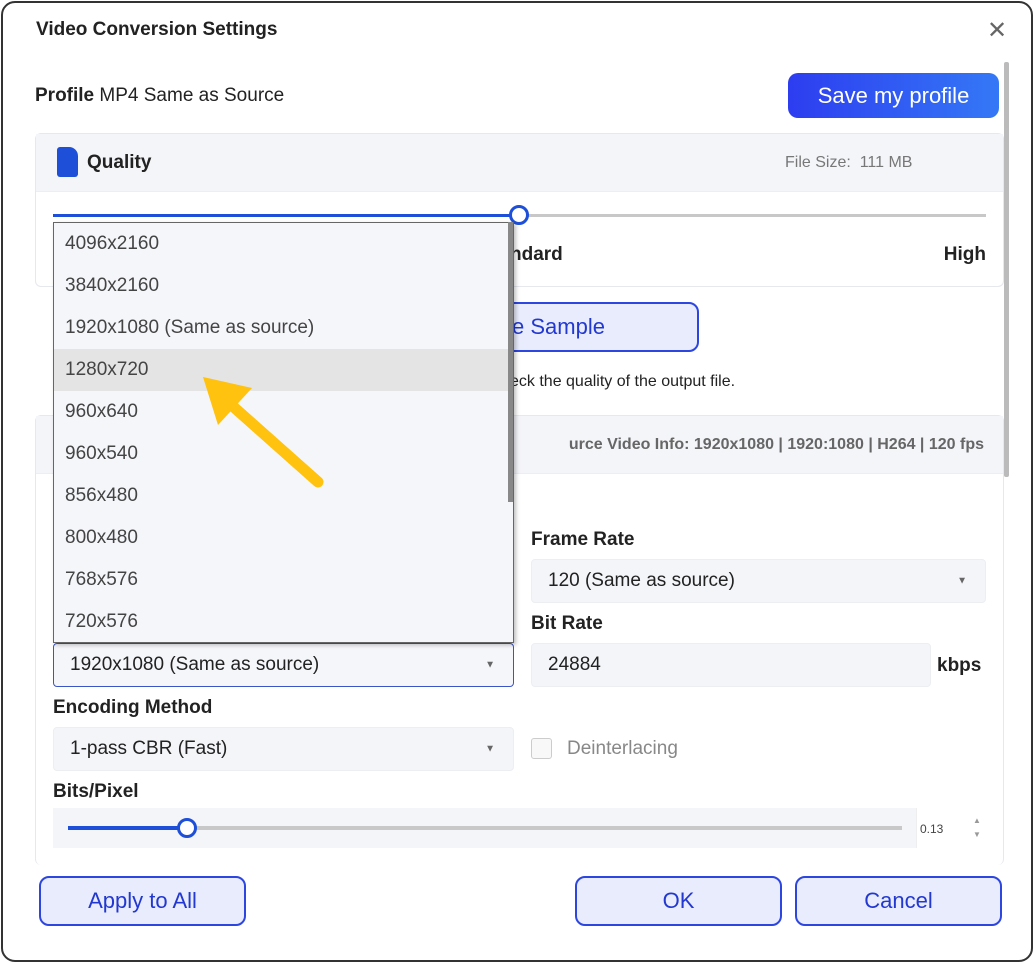  Describe the element at coordinates (263, 432) in the screenshot. I see `annotation-arrow-icon` at that location.